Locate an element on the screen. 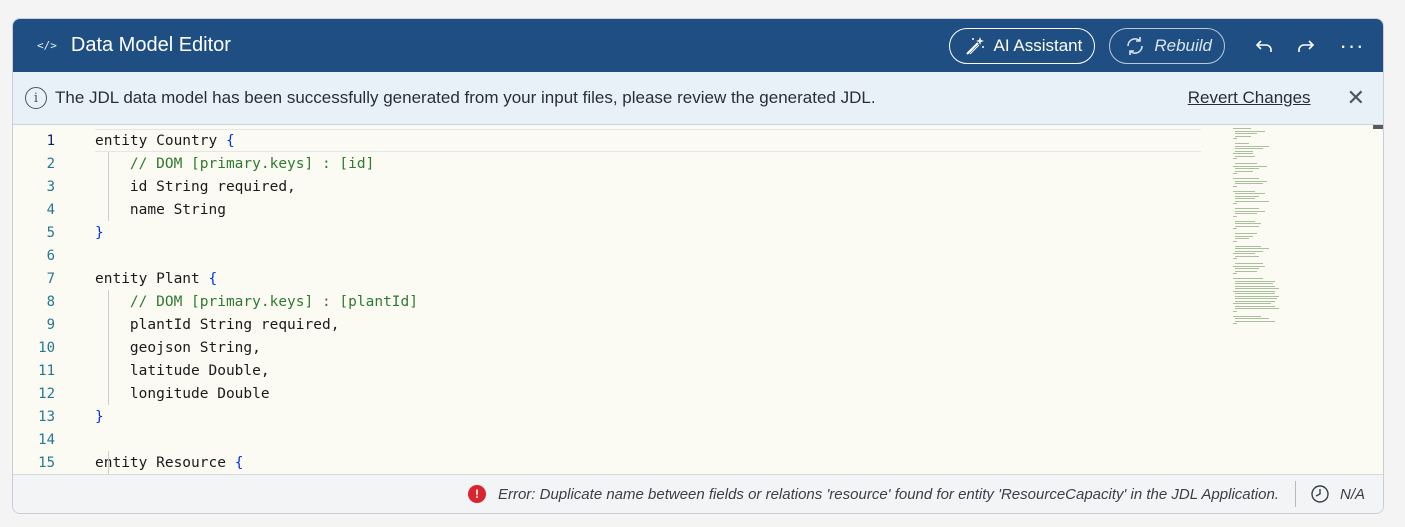  code-line: 11 latitude Double, is located at coordinates (608, 370).